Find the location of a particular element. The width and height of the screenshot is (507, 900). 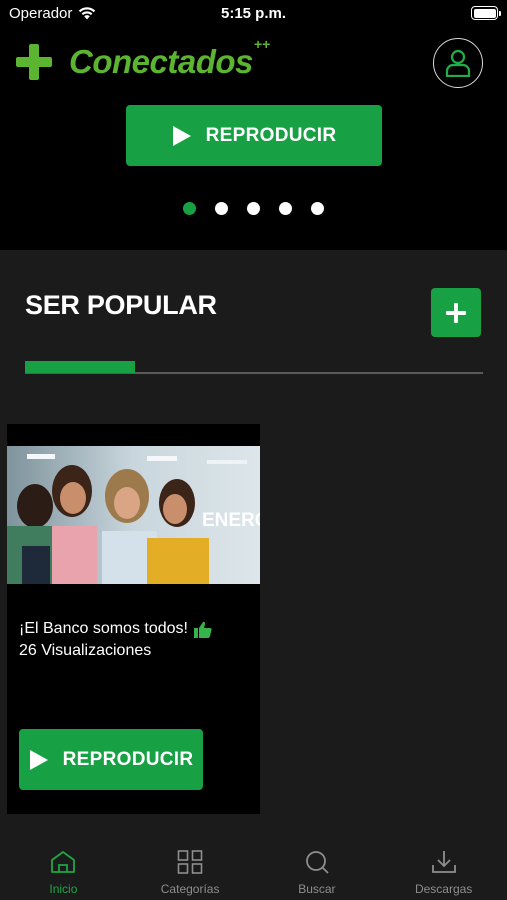

search-icon is located at coordinates (317, 862).